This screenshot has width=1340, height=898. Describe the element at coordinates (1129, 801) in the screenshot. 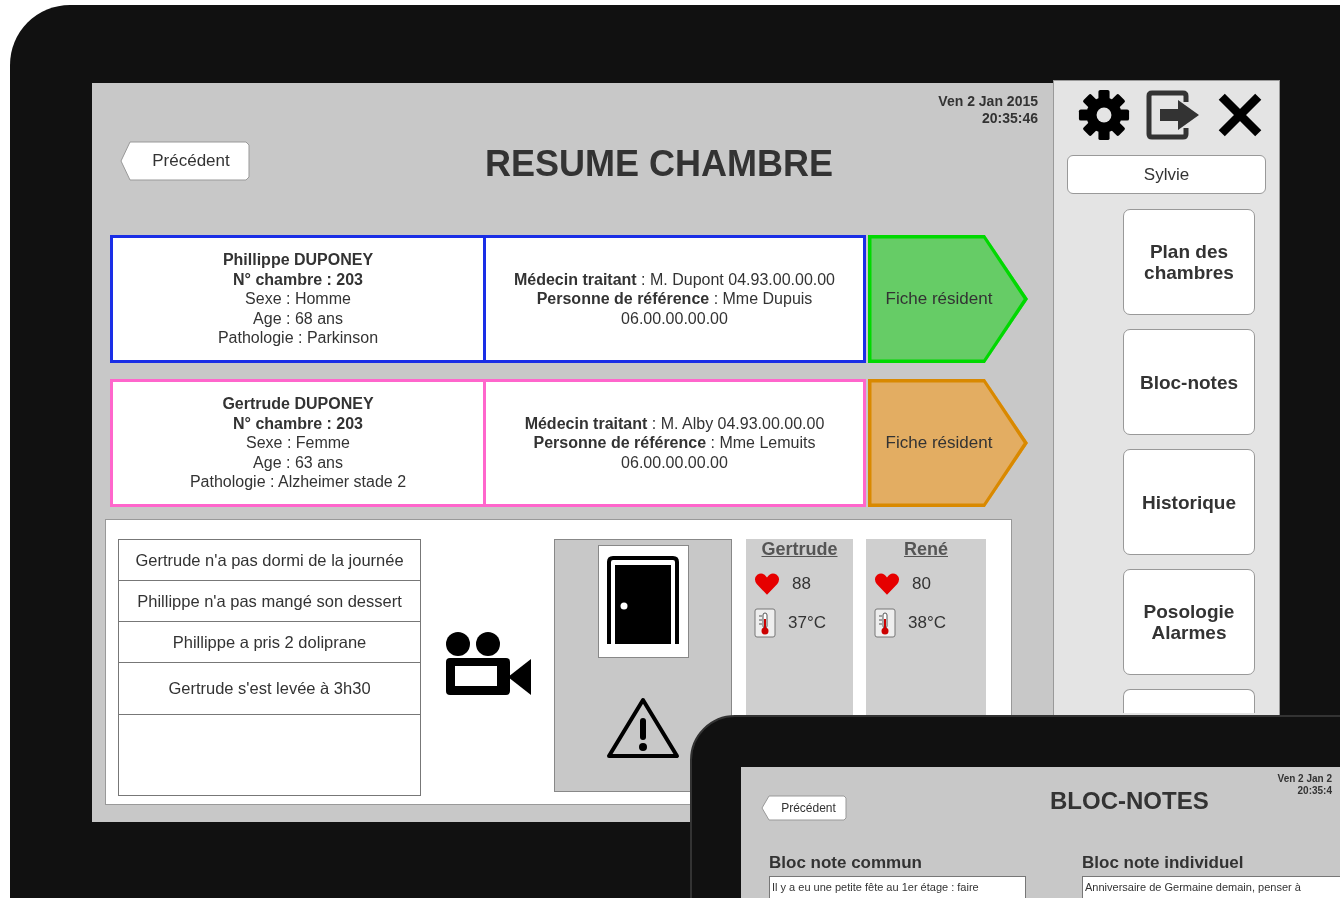

I see `page-title: BLOC-NOTES` at that location.